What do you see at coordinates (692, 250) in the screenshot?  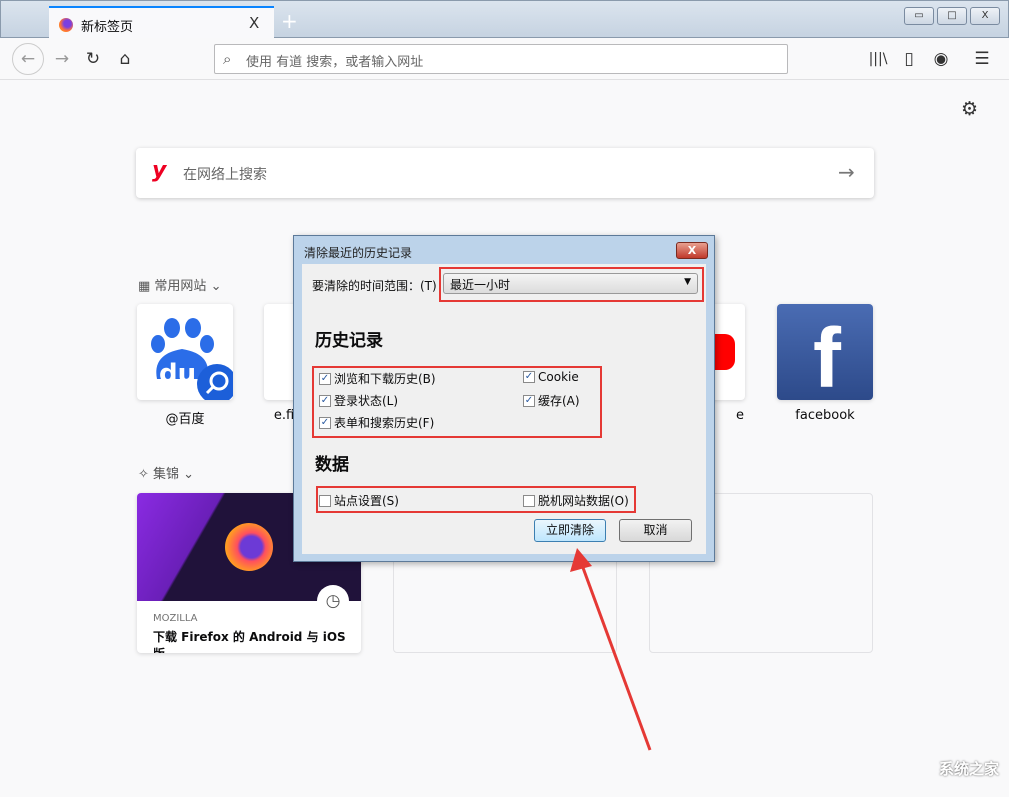 I see `close-dialog-button: X` at bounding box center [692, 250].